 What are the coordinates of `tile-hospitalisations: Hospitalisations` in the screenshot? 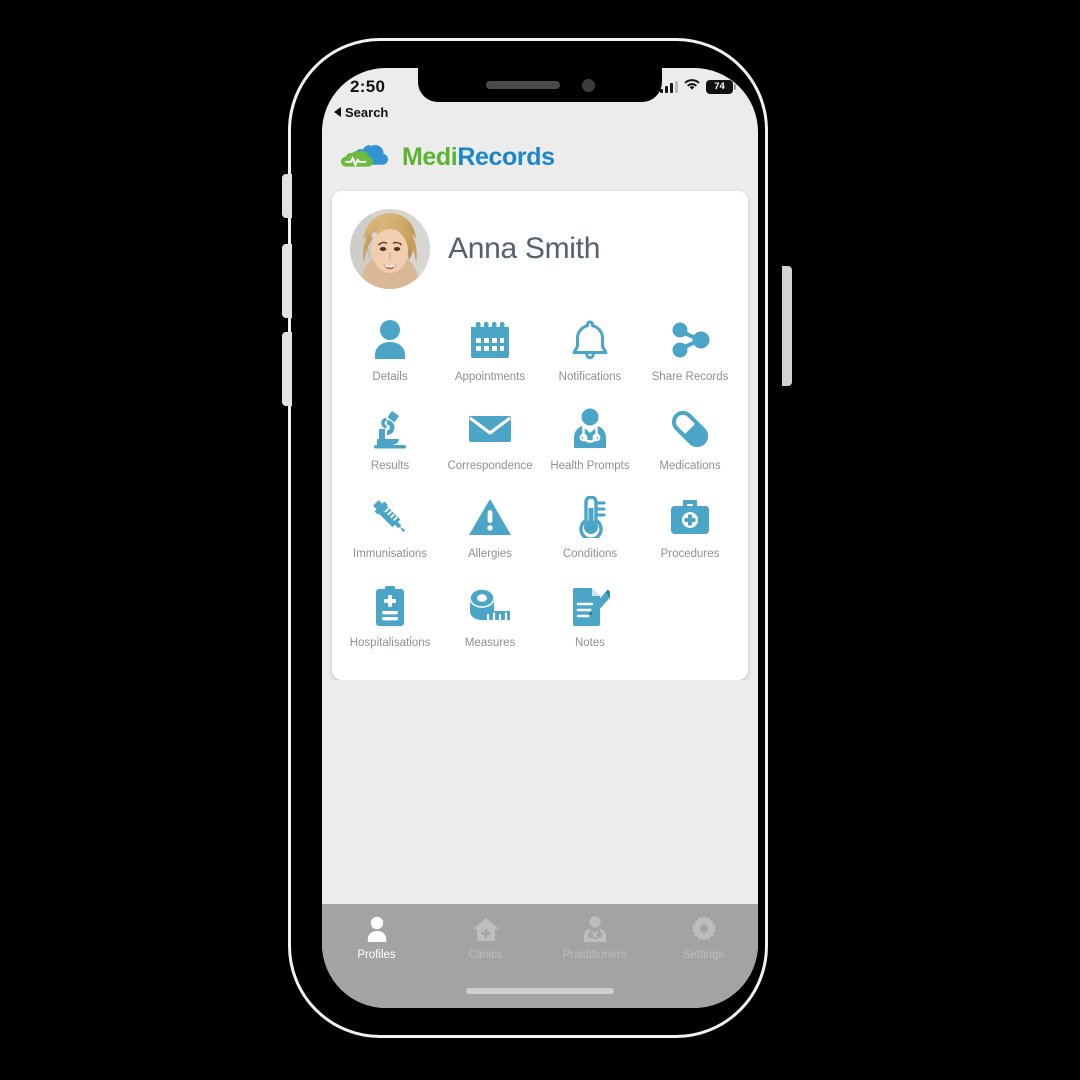 It's located at (390, 617).